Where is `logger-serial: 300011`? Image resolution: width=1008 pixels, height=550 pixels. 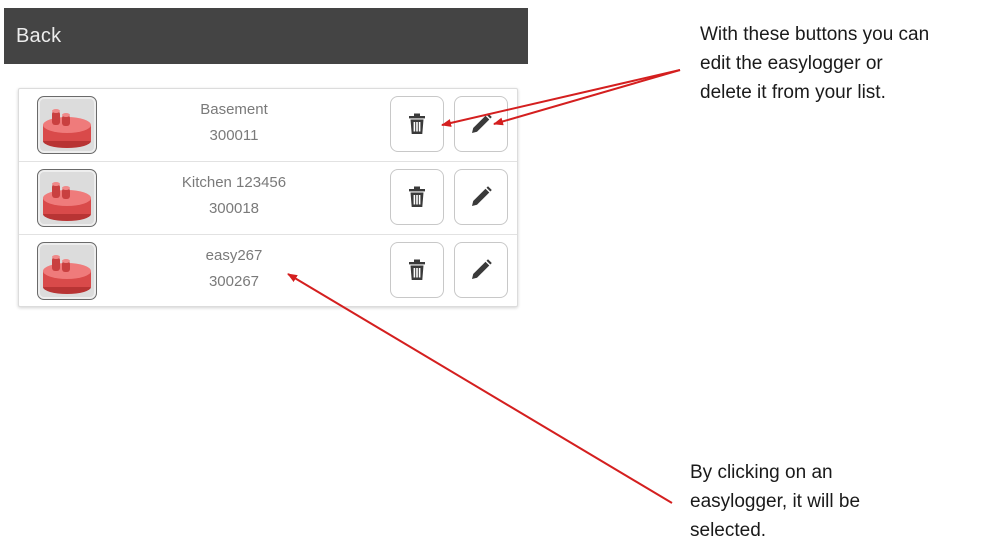 logger-serial: 300011 is located at coordinates (234, 135).